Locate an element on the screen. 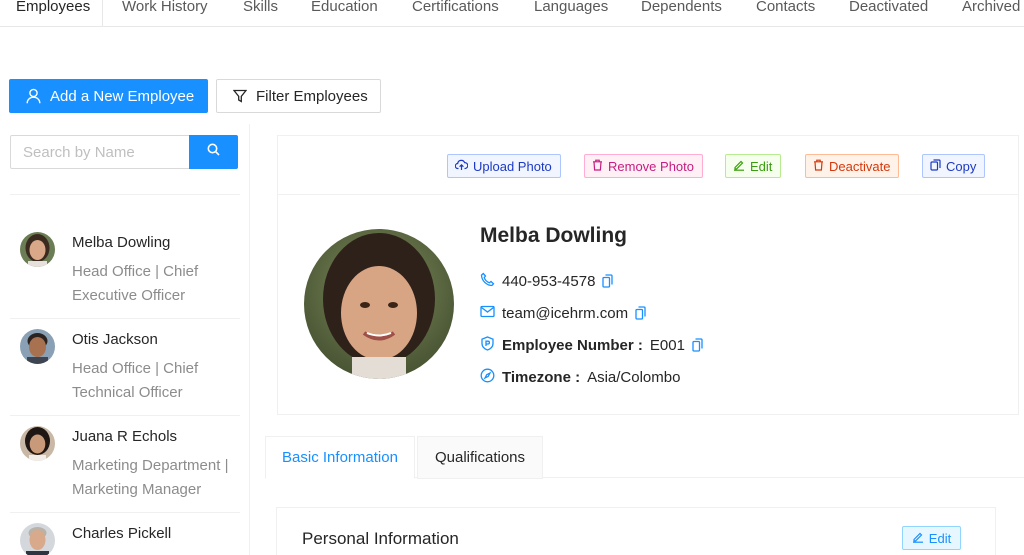 The height and width of the screenshot is (555, 1024). tab-employees: Employees is located at coordinates (53, 7).